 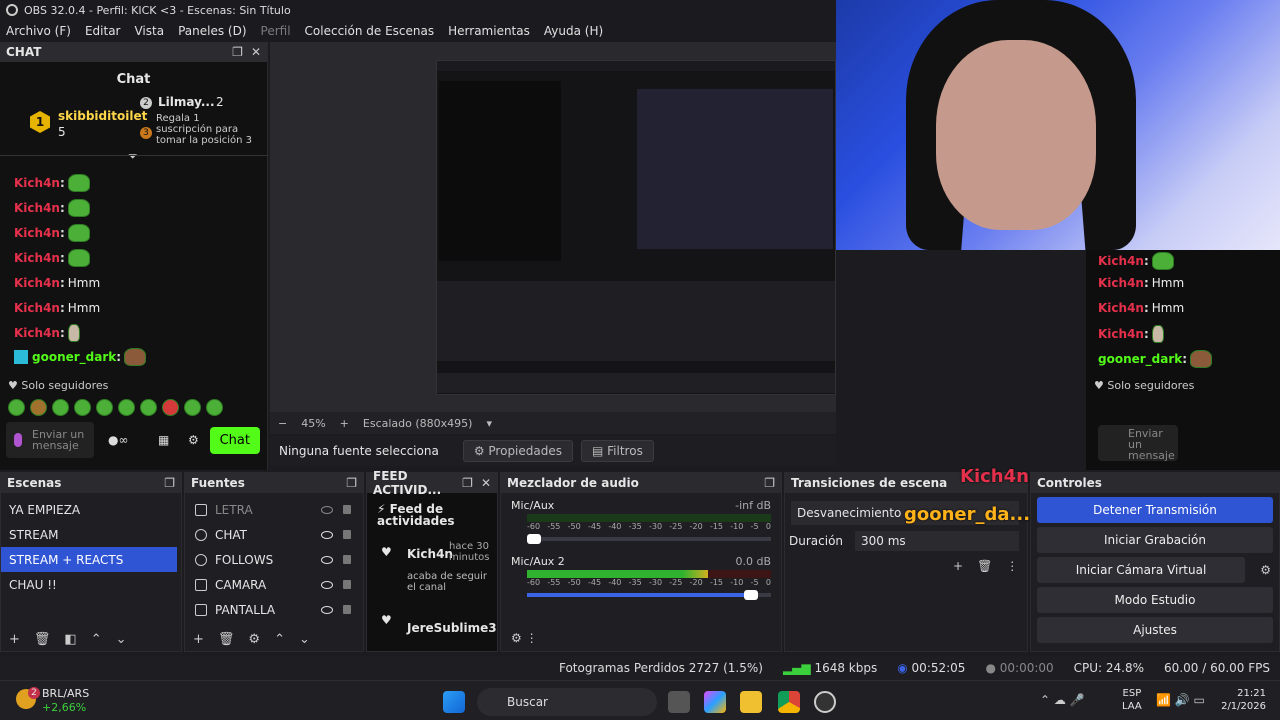 I want to click on chevron-down-icon: ▾, so click(x=489, y=423).